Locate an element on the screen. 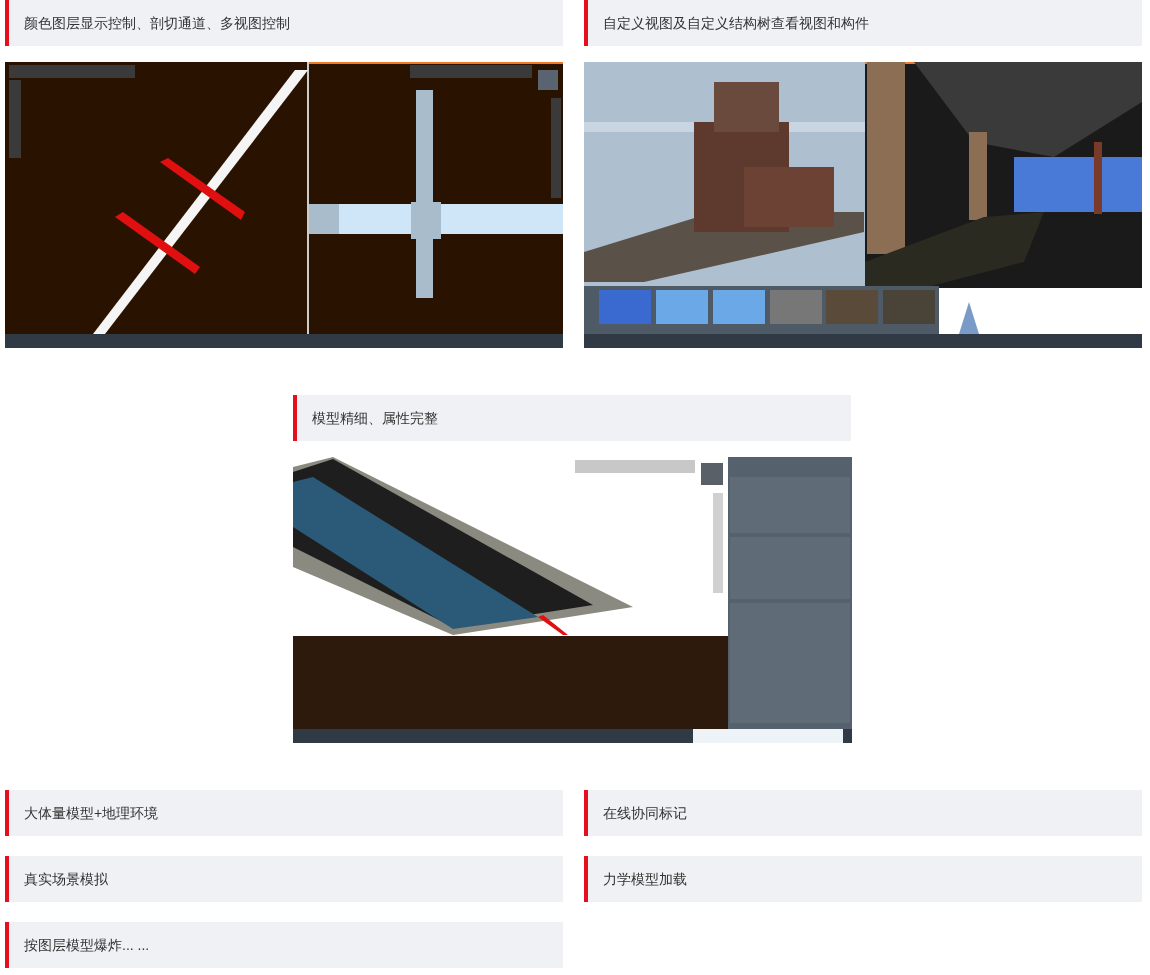 This screenshot has width=1150, height=975. feature-heading: 大体量模型+地理环境 is located at coordinates (284, 813).